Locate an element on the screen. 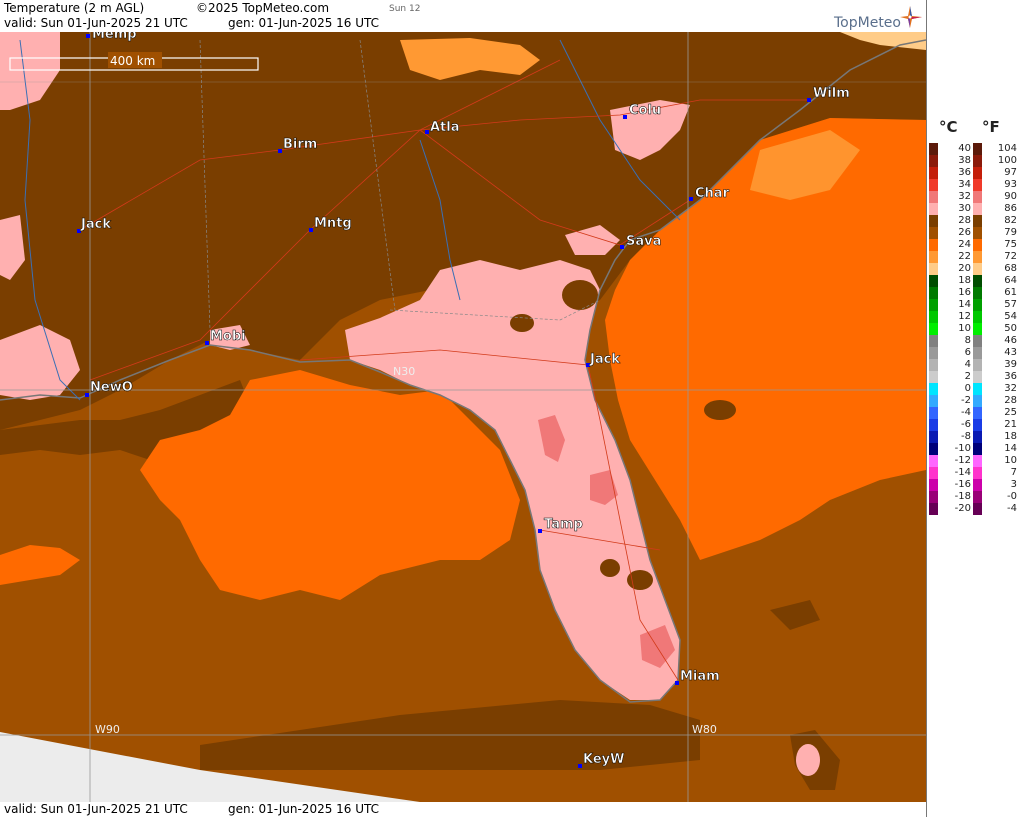 This screenshot has width=1017, height=817. day-code: Sun 12 is located at coordinates (405, 9).